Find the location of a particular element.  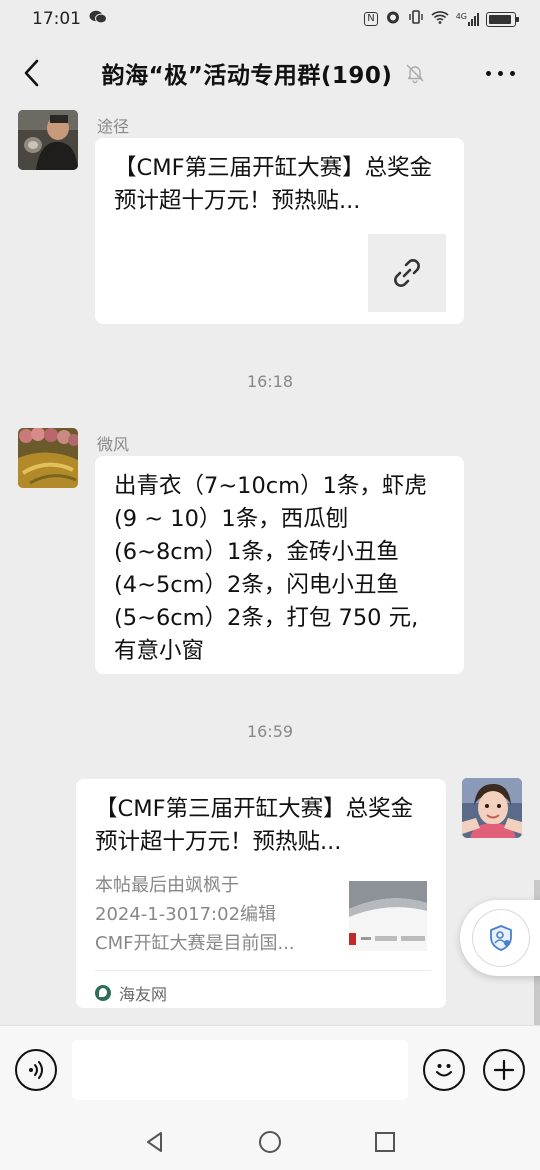

plus-icon is located at coordinates (504, 1070).